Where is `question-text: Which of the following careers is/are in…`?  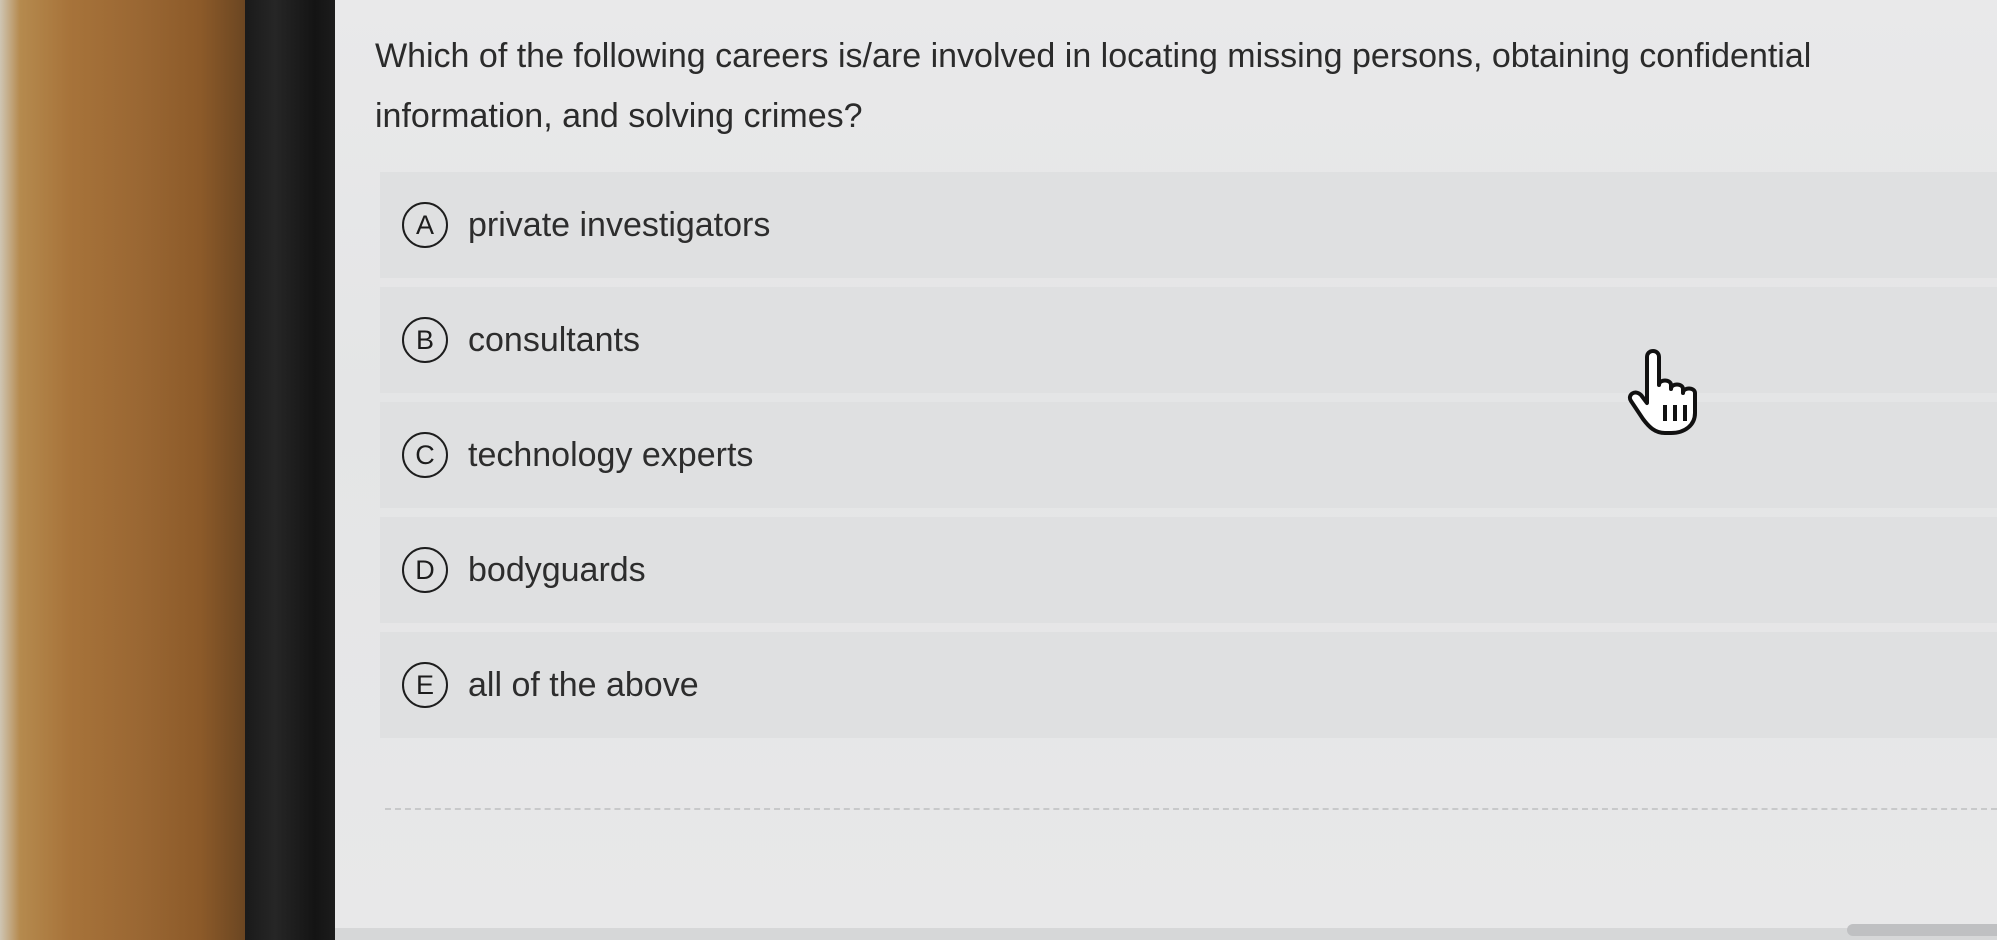 question-text: Which of the following careers is/are in… is located at coordinates (1093, 86).